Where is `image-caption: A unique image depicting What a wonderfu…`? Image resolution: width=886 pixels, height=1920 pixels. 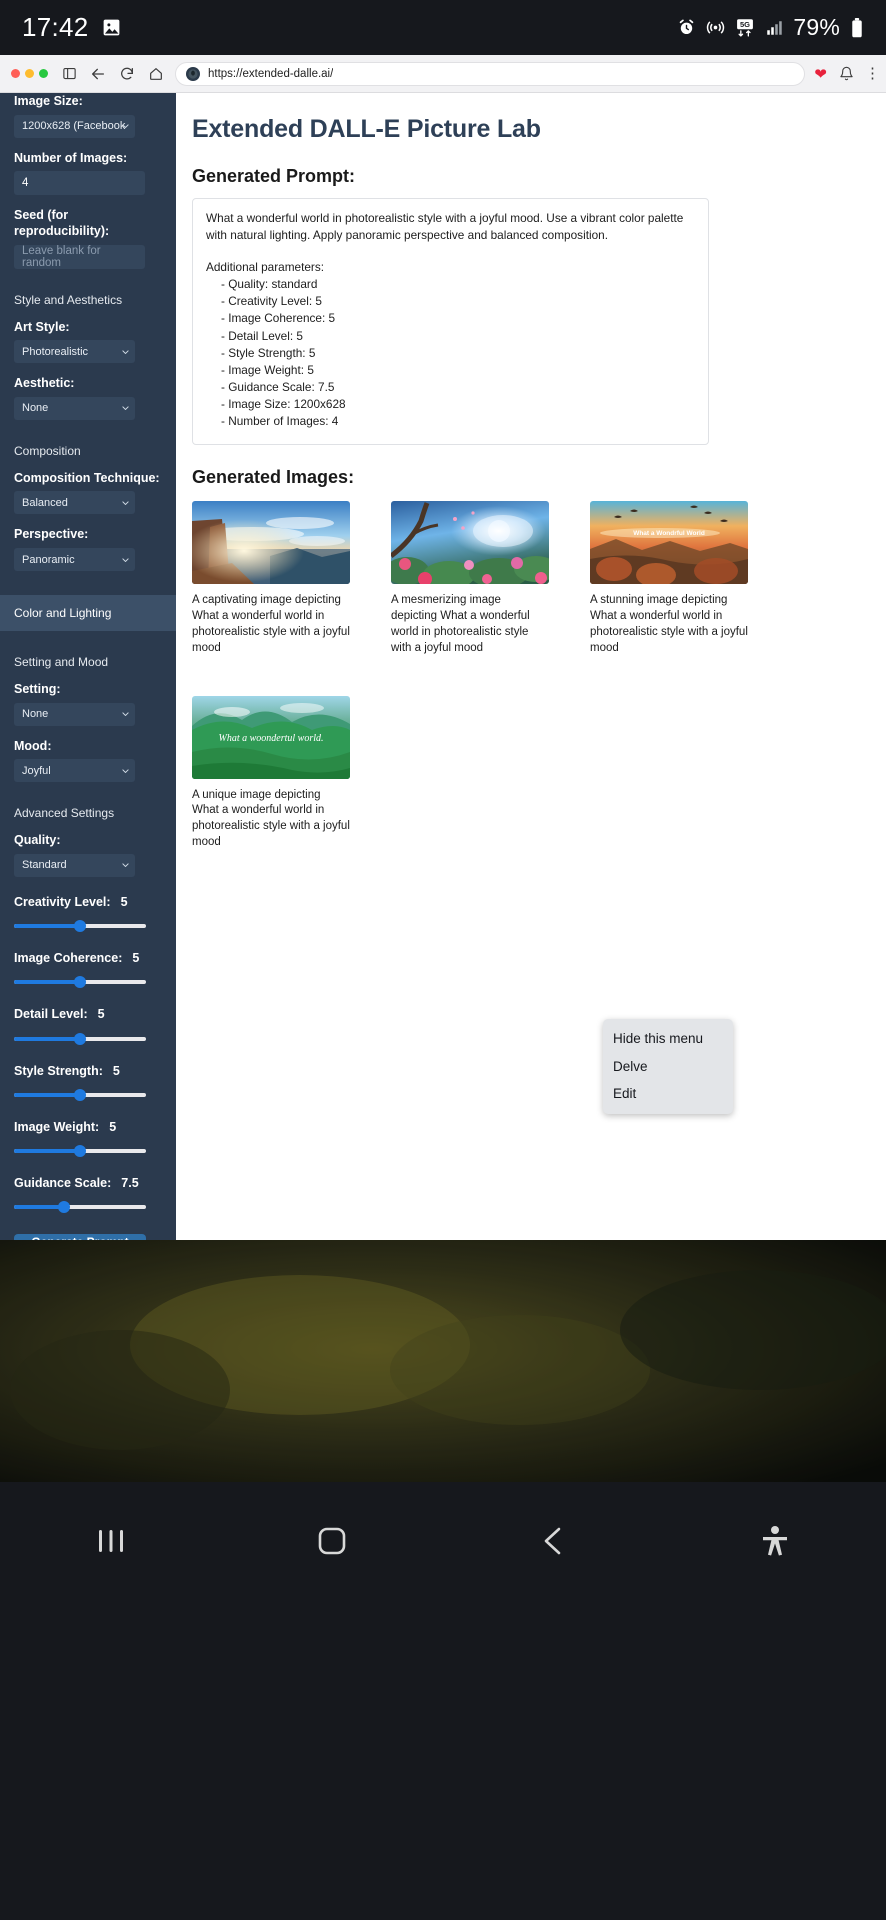
image-caption: A unique image depicting What a wonderfu… is located at coordinates (271, 818).